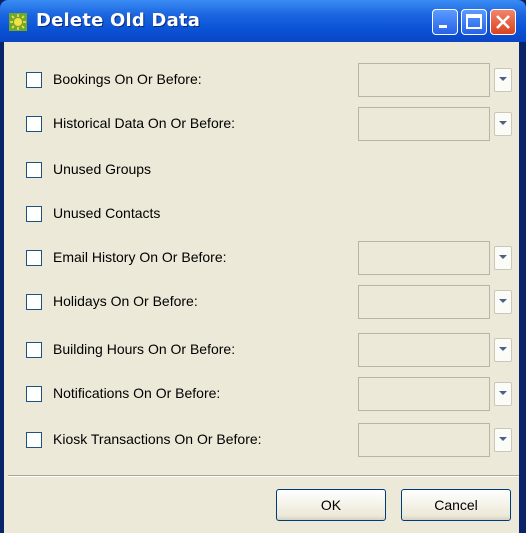 Image resolution: width=528 pixels, height=533 pixels. What do you see at coordinates (263, 476) in the screenshot?
I see `button-separator` at bounding box center [263, 476].